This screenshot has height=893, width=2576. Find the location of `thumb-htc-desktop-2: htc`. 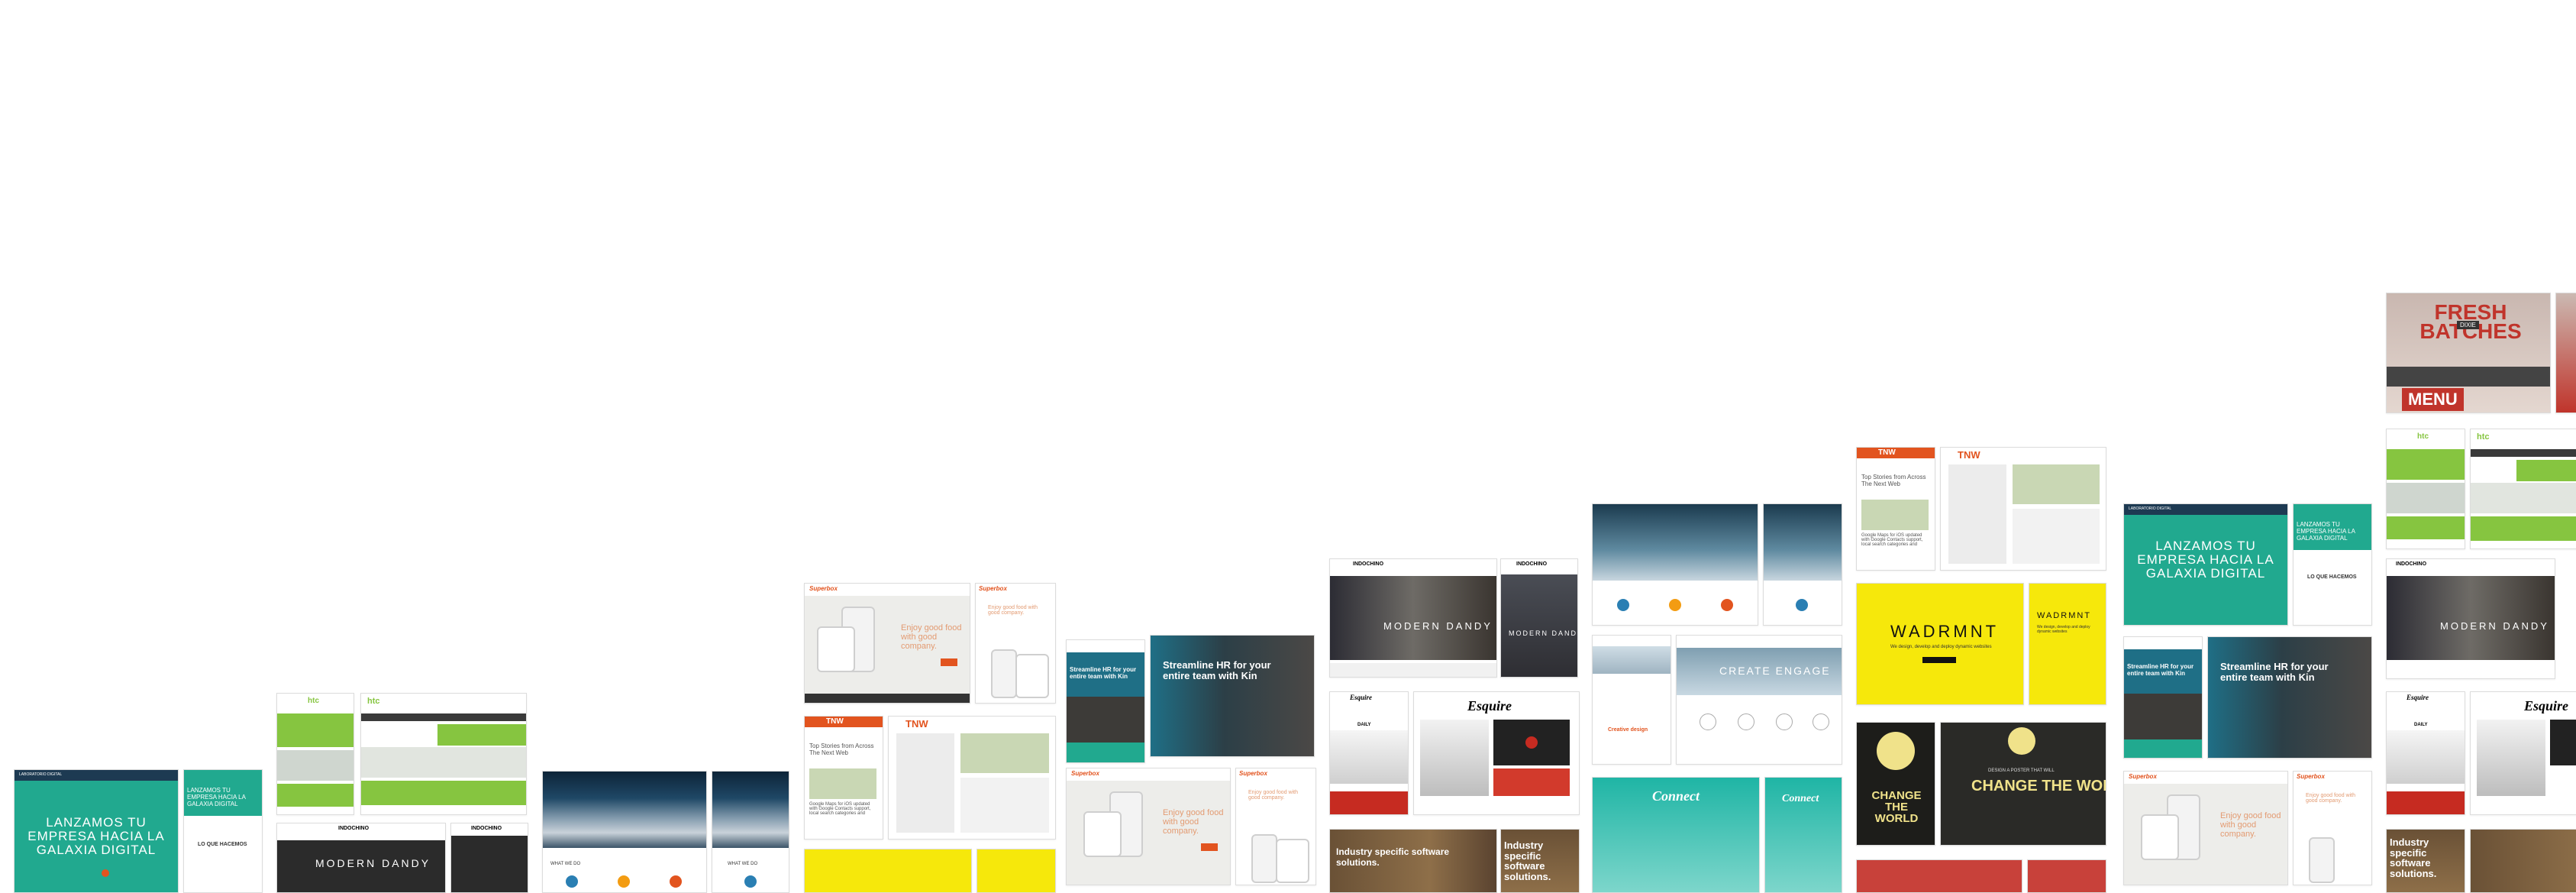

thumb-htc-desktop-2: htc is located at coordinates (2523, 489).